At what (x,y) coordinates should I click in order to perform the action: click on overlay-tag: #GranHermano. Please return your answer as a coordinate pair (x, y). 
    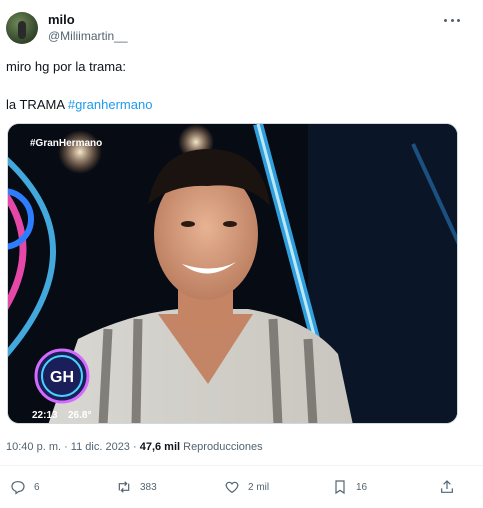
    Looking at the image, I should click on (66, 143).